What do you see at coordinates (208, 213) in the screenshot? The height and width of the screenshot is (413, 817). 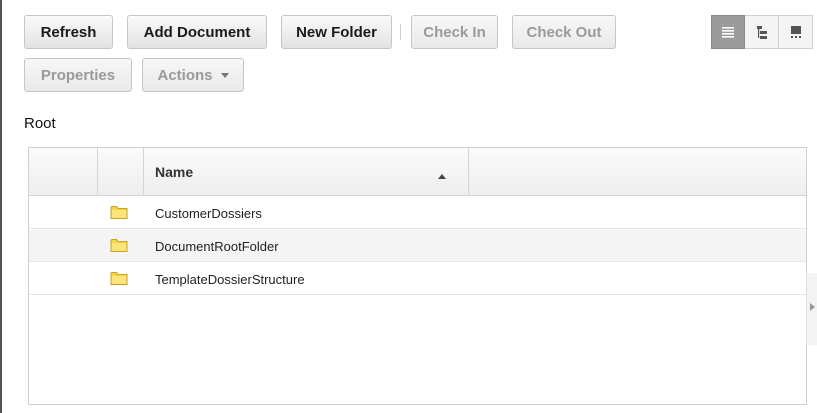 I see `row-name: CustomerDossiers` at bounding box center [208, 213].